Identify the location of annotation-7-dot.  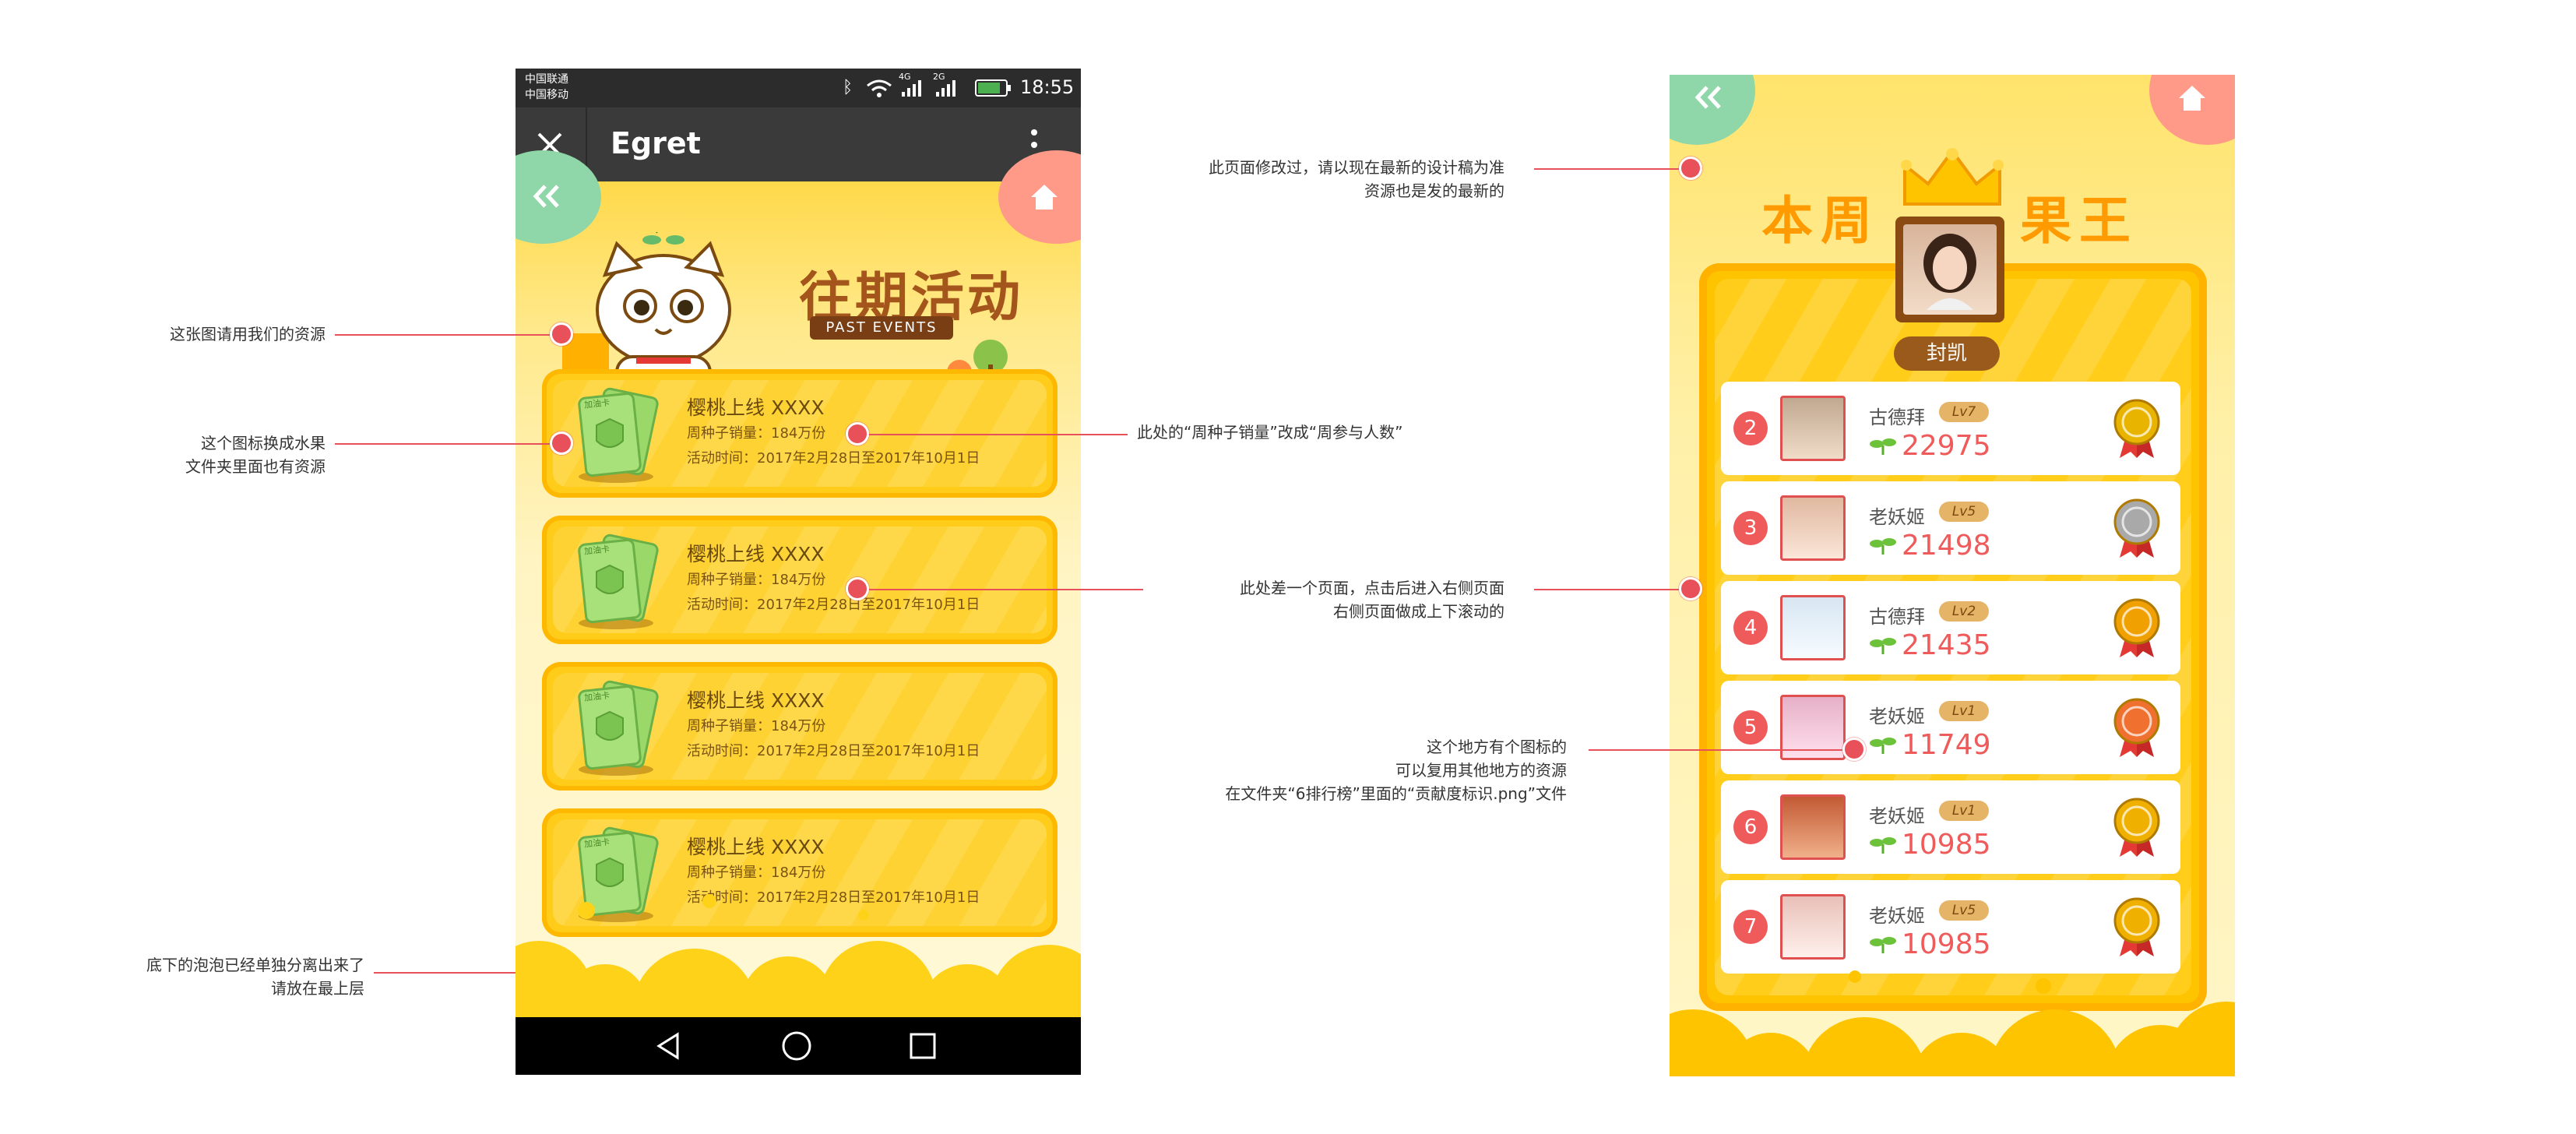
(1854, 749).